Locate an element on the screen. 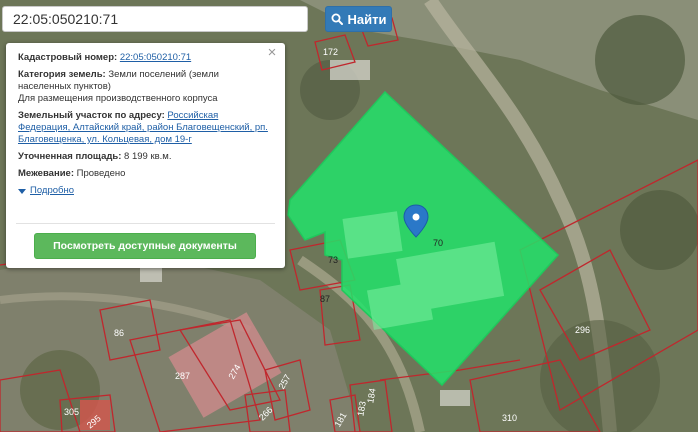 This screenshot has width=698, height=432. svg-text: 73 is located at coordinates (333, 260).